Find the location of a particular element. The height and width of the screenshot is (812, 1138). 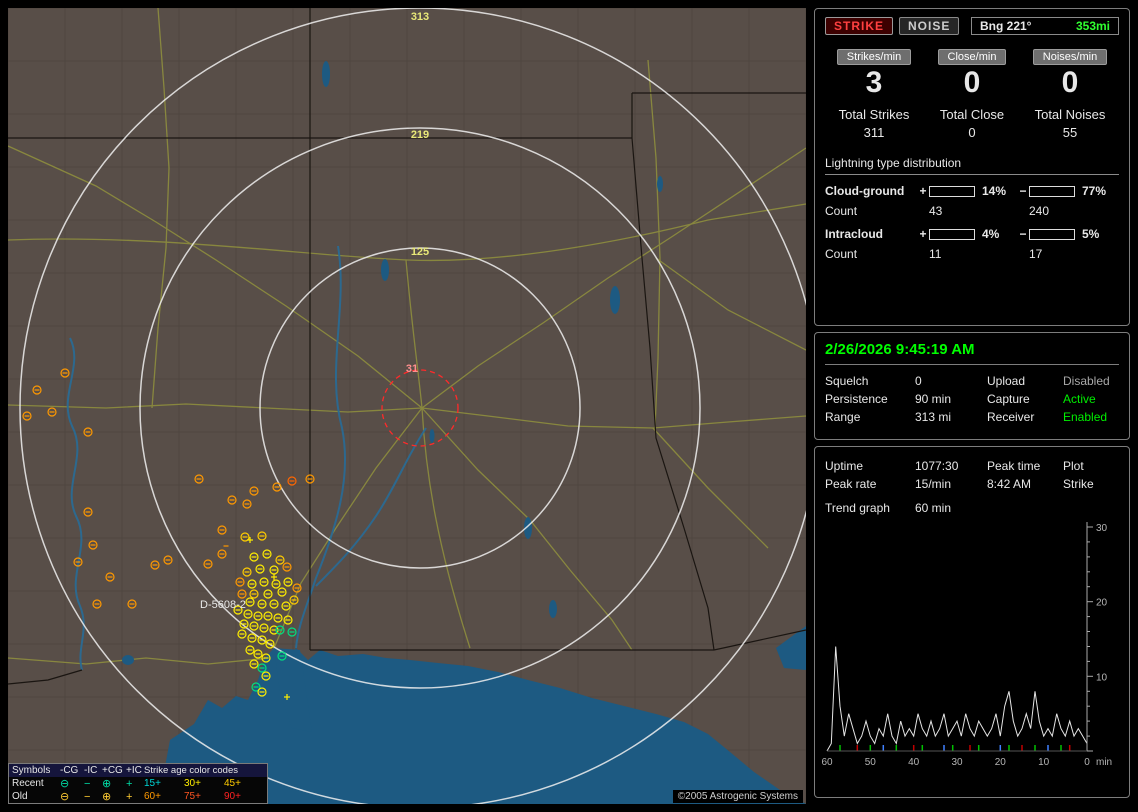

legend-row-label: Recent is located at coordinates (28, 783).